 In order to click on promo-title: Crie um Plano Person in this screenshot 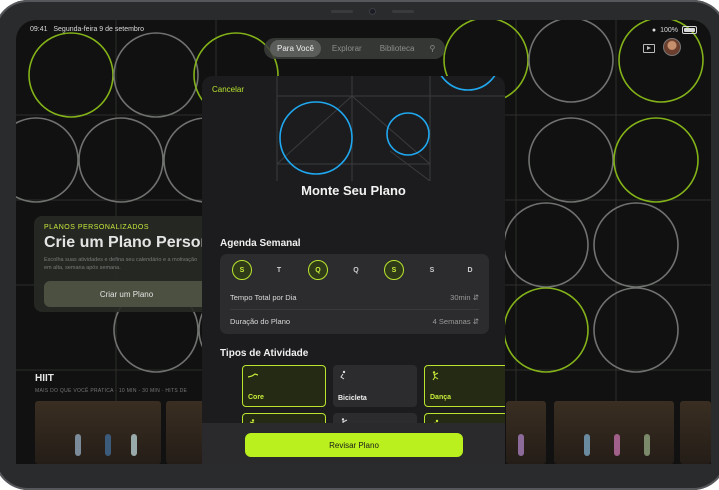, I will do `click(127, 242)`.